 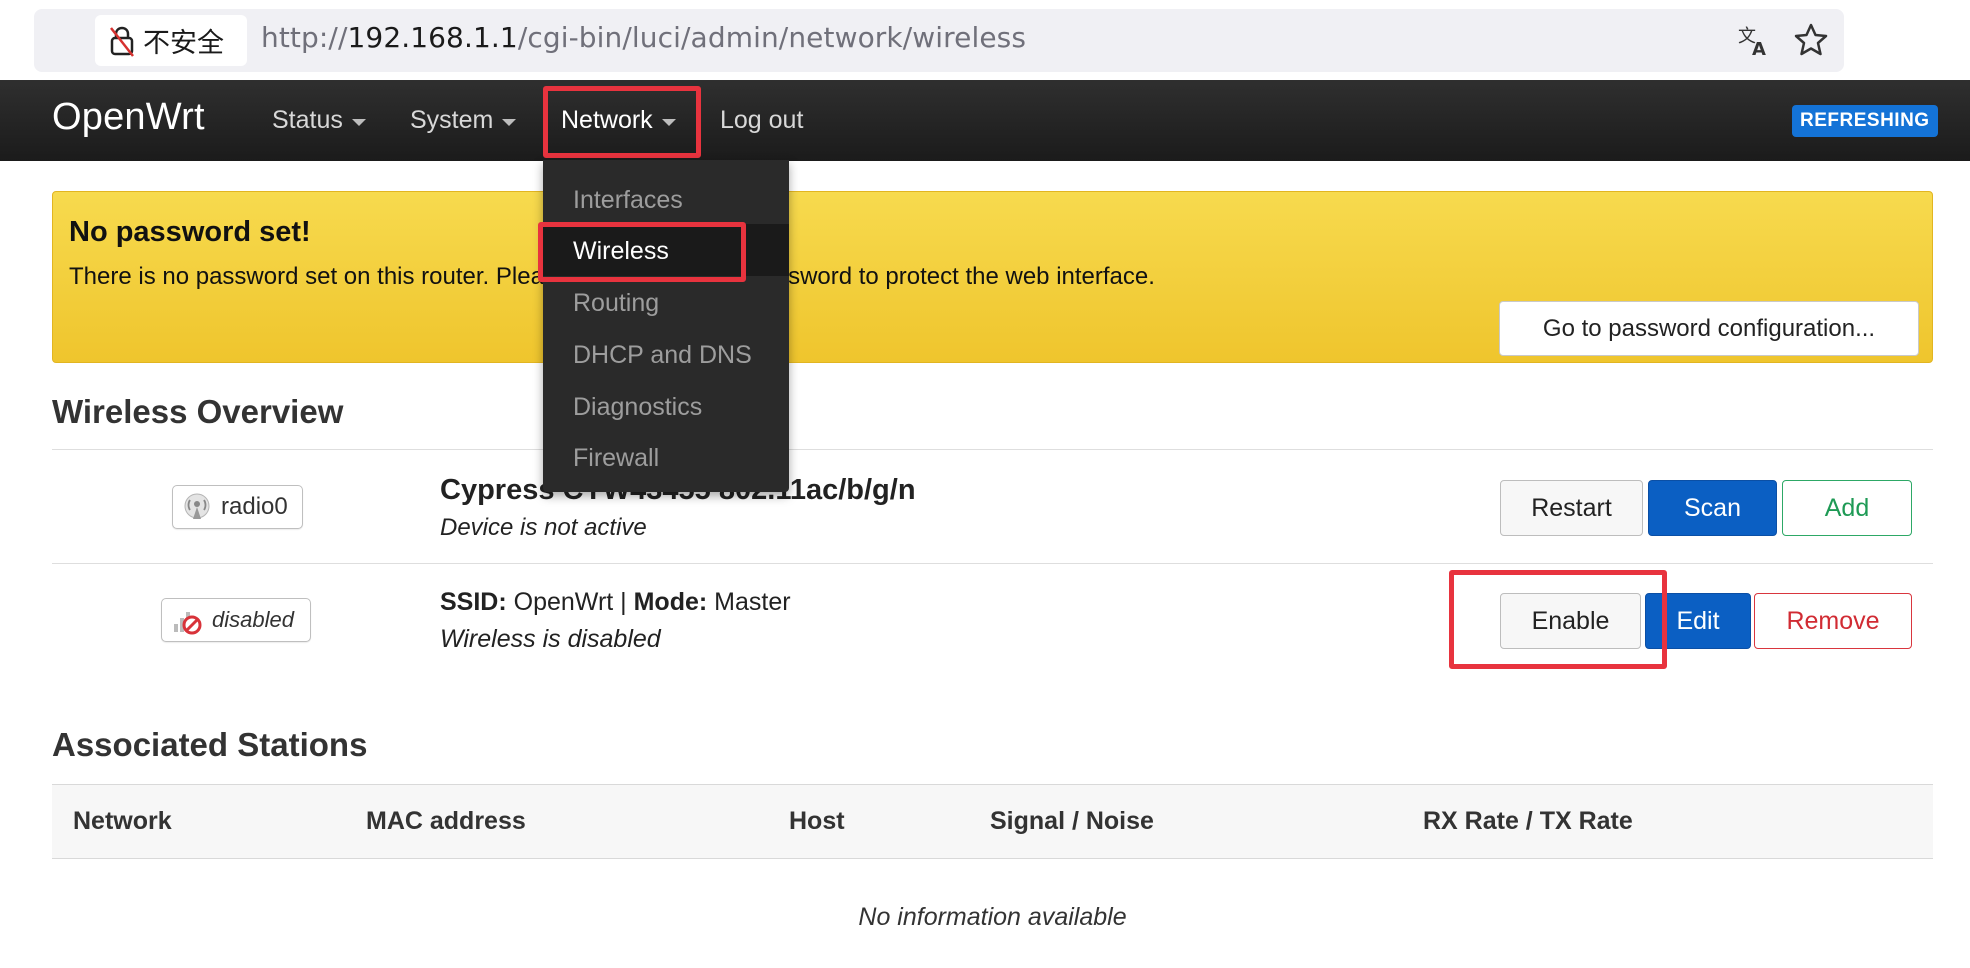 I want to click on no-information-text: No information available, so click(x=992, y=917).